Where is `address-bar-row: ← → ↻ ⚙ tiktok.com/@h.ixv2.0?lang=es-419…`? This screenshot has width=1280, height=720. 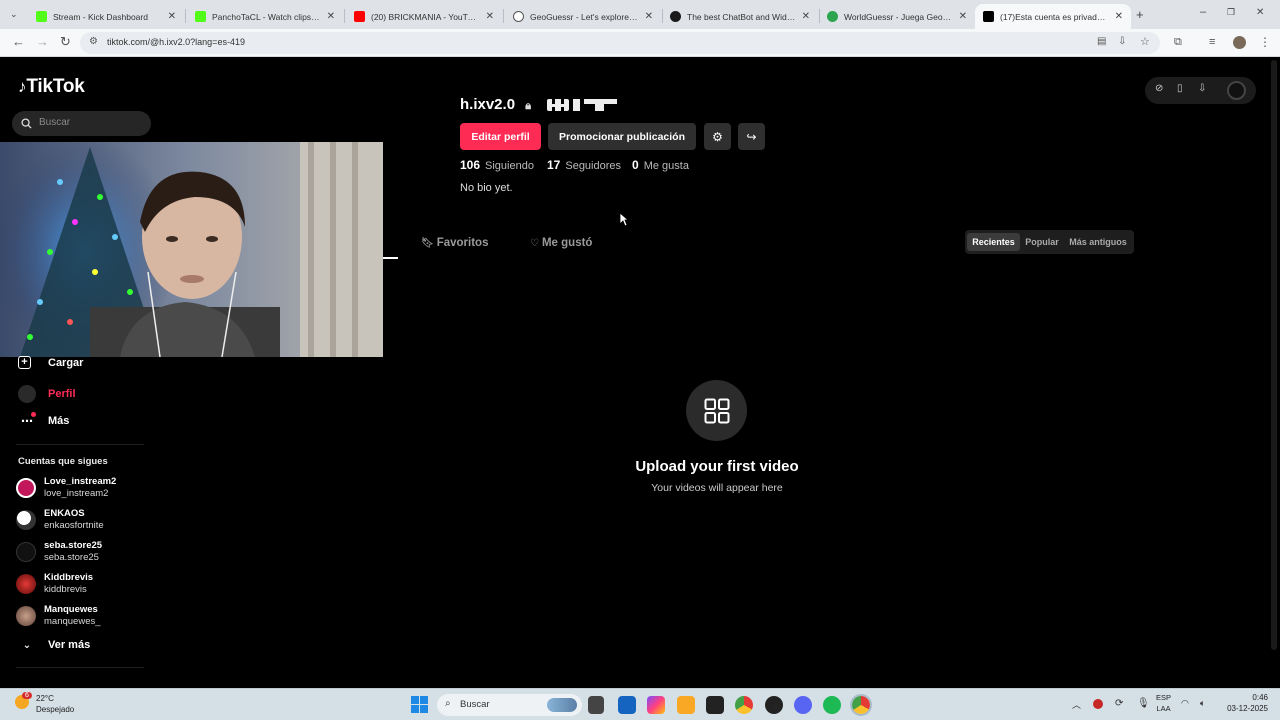
address-bar-row: ← → ↻ ⚙ tiktok.com/@h.ixv2.0?lang=es-419… is located at coordinates (640, 43).